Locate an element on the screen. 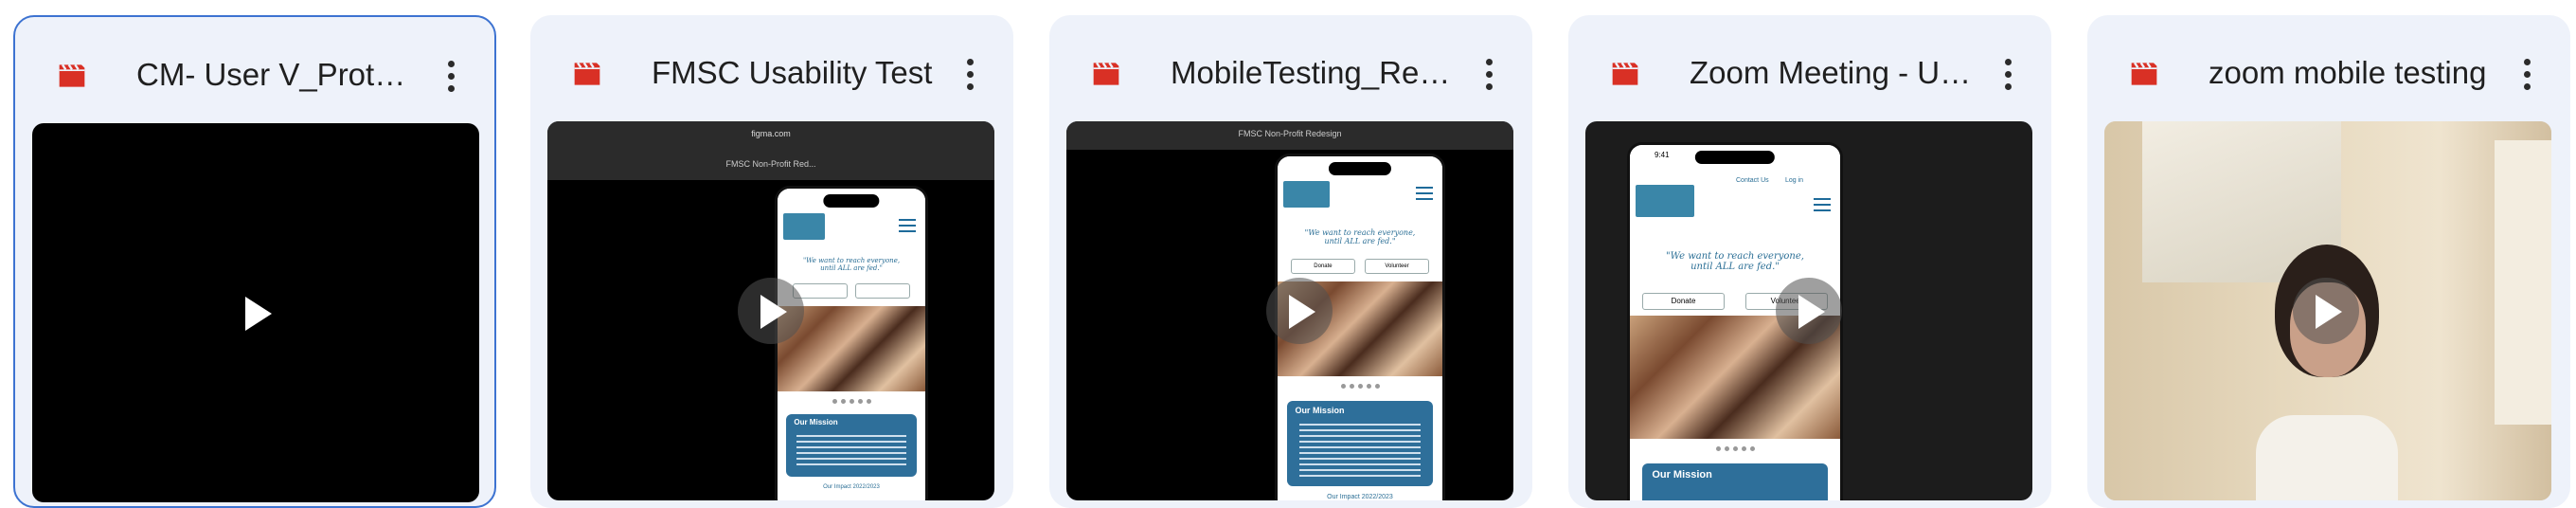  browser-url: figma.com is located at coordinates (771, 133).